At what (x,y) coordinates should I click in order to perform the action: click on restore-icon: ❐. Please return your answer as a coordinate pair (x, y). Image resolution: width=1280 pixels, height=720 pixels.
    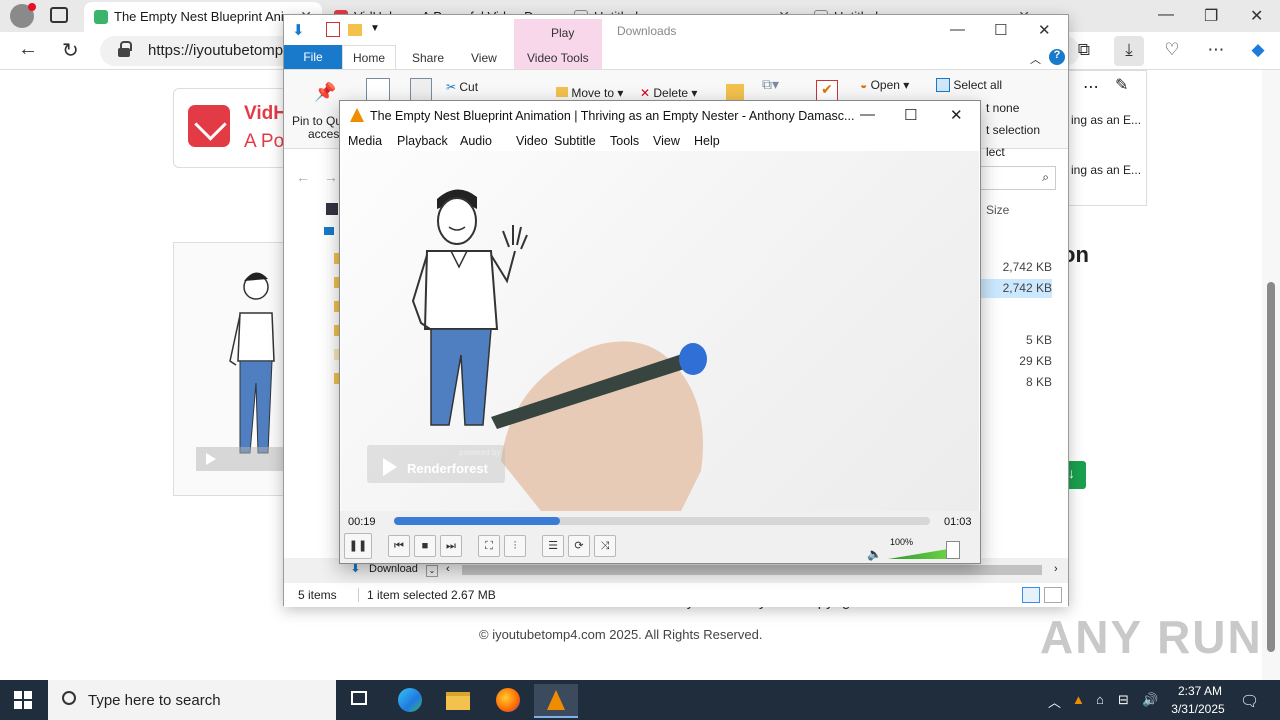
    Looking at the image, I should click on (1211, 16).